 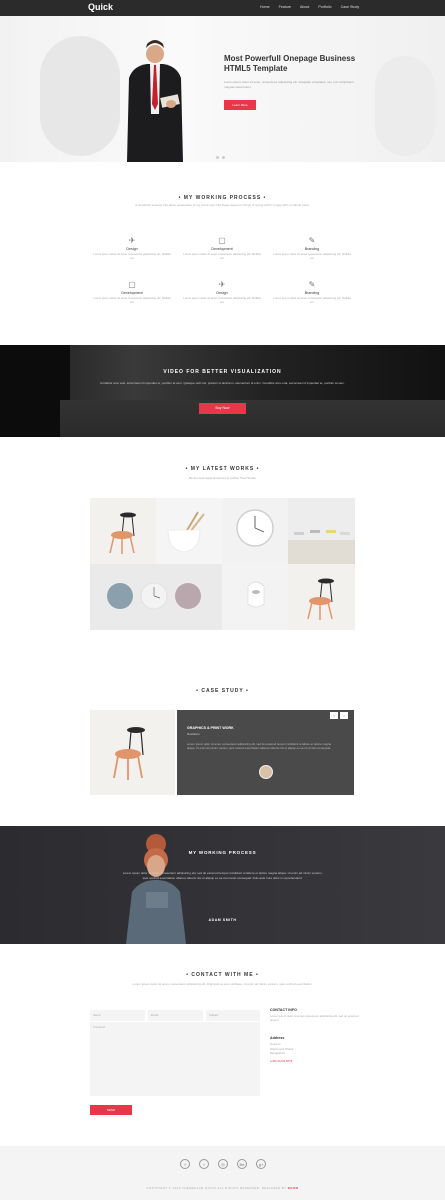 I want to click on contact-section-title: • CONTACT WITH ME •, so click(x=222, y=975).